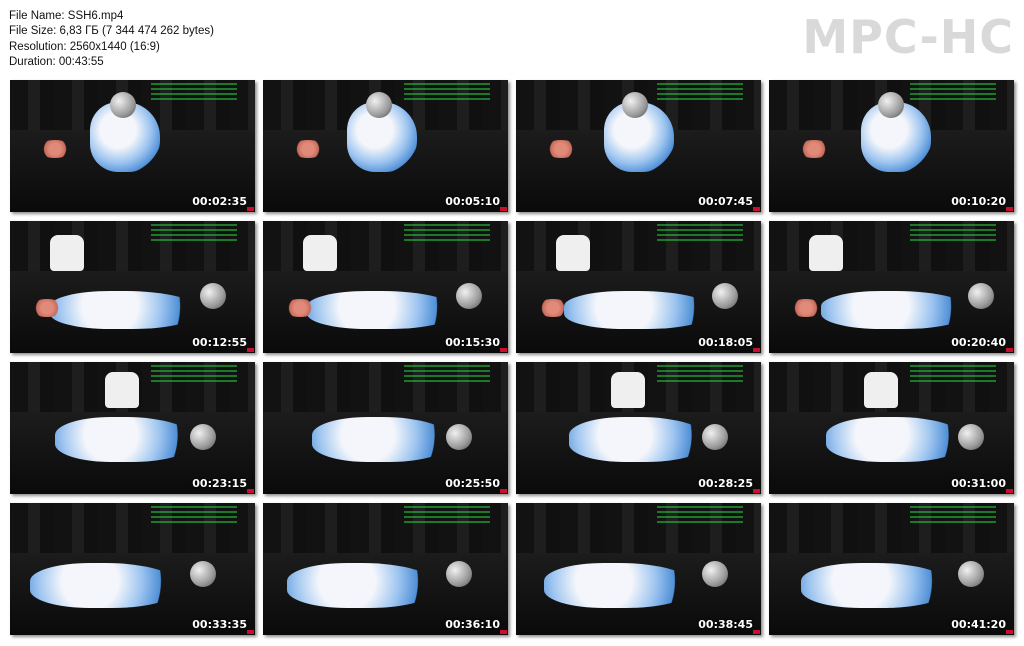 The width and height of the screenshot is (1024, 646). What do you see at coordinates (385, 146) in the screenshot?
I see `thumbnail: 00:05:10` at bounding box center [385, 146].